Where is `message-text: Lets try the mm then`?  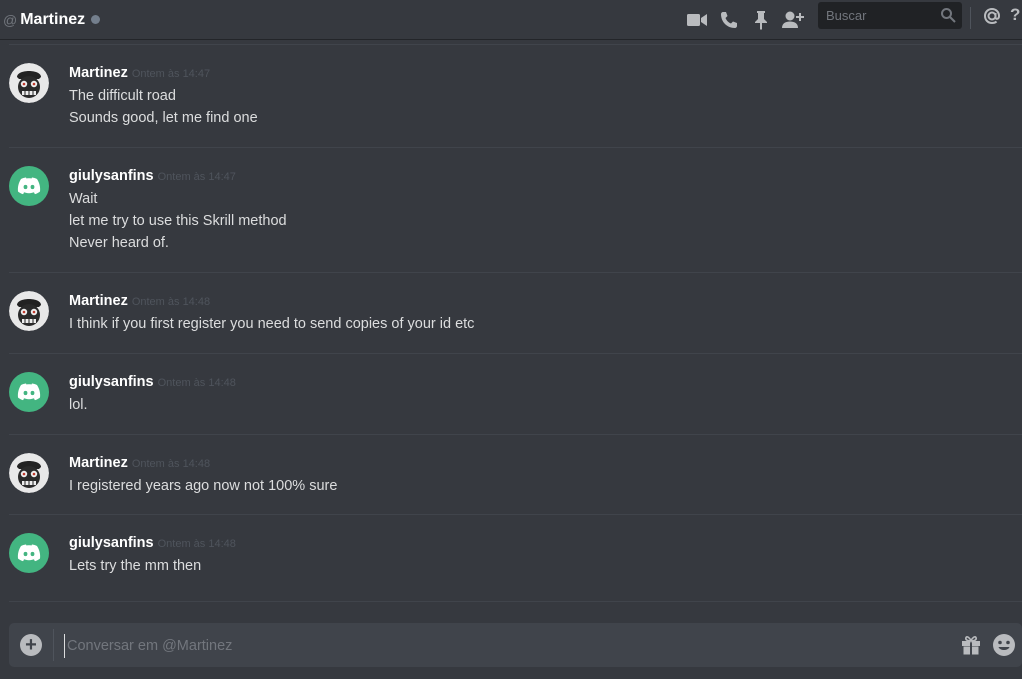
message-text: Lets try the mm then is located at coordinates (135, 566).